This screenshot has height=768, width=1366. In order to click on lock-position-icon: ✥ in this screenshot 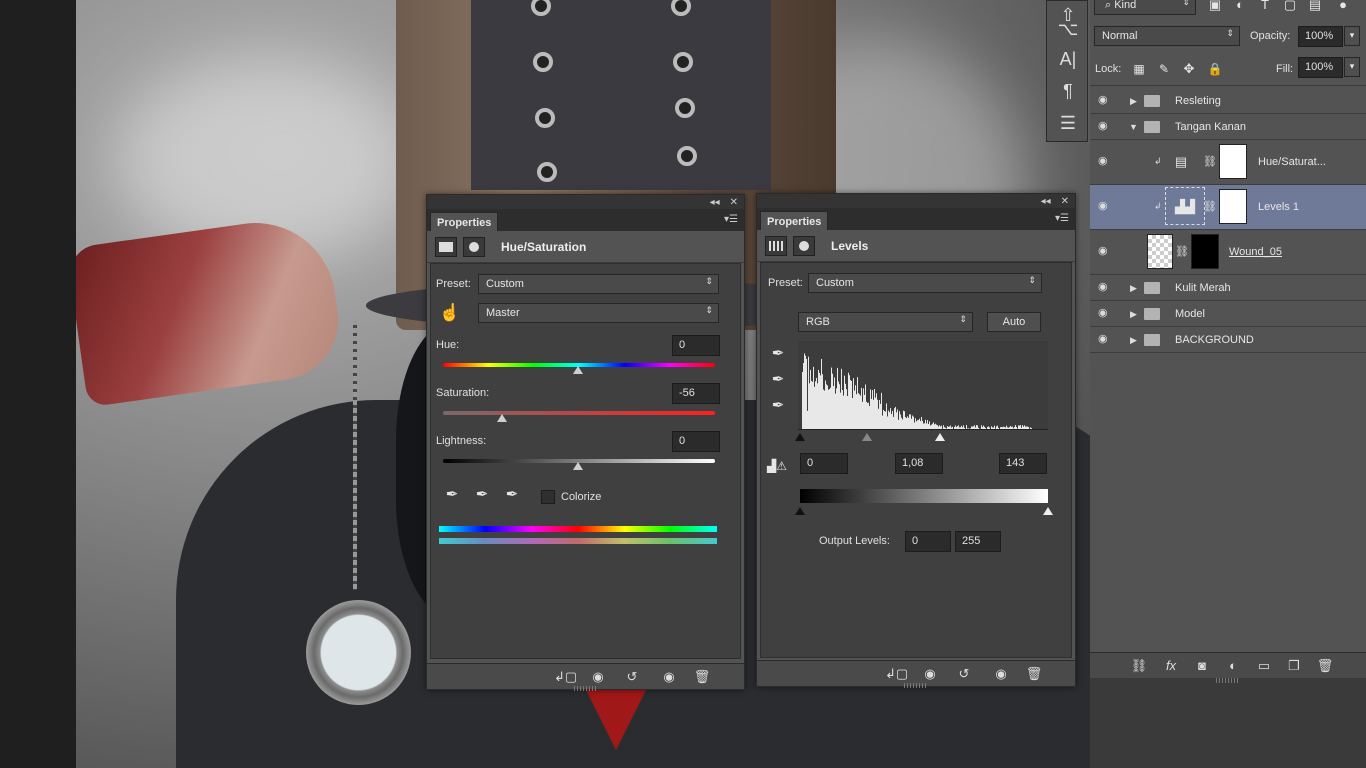, I will do `click(1189, 69)`.